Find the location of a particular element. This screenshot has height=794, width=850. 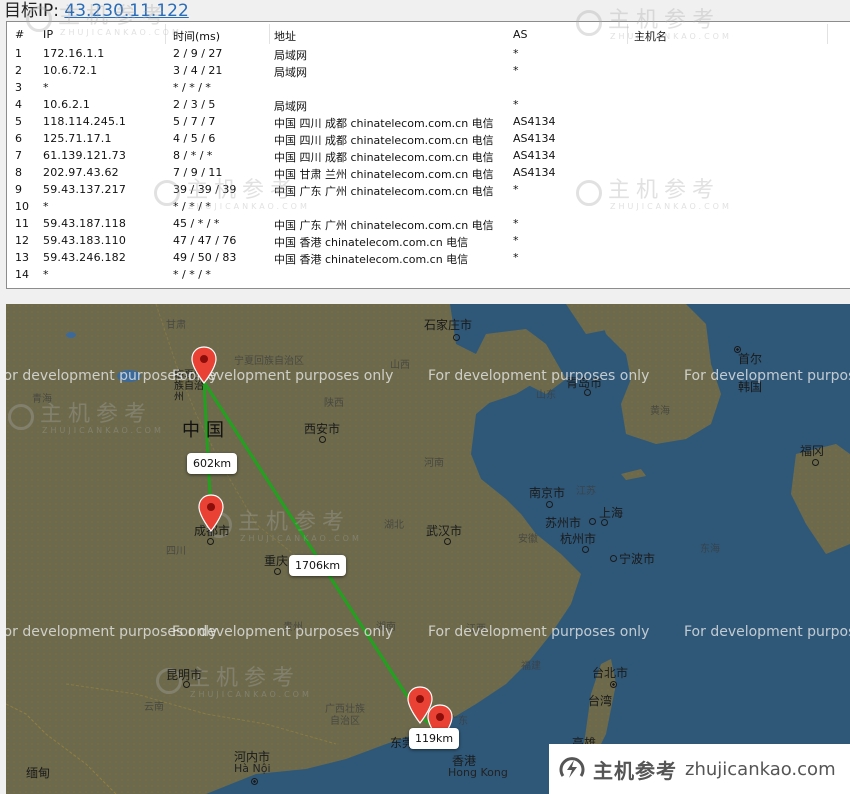

table-row: 4 10.6.2.1 2 / 3 / 5 局域网 * is located at coordinates (428, 105).